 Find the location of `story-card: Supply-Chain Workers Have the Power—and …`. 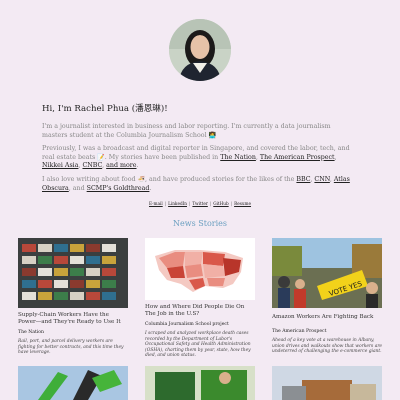

story-card: Supply-Chain Workers Have the Power—and … is located at coordinates (73, 297).